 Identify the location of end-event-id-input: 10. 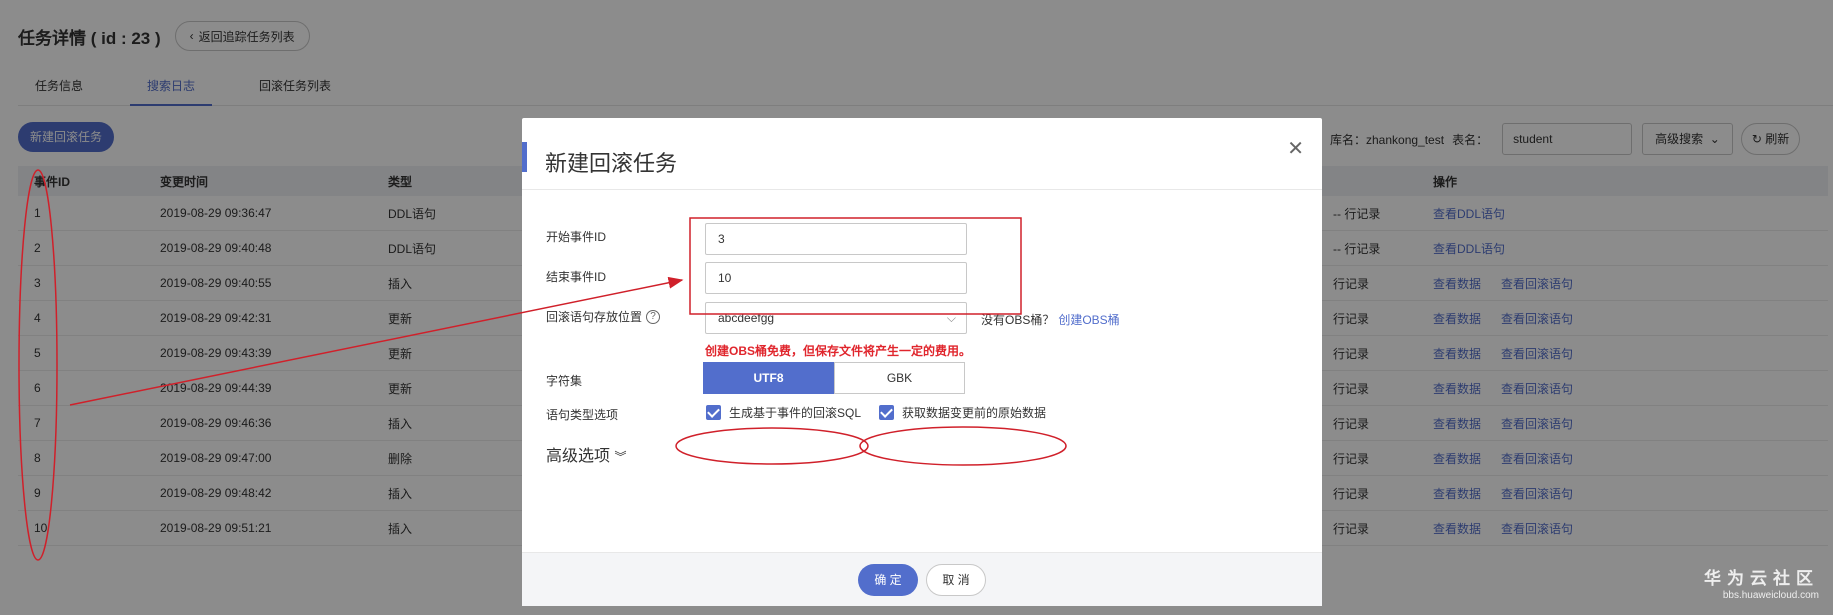
(836, 278).